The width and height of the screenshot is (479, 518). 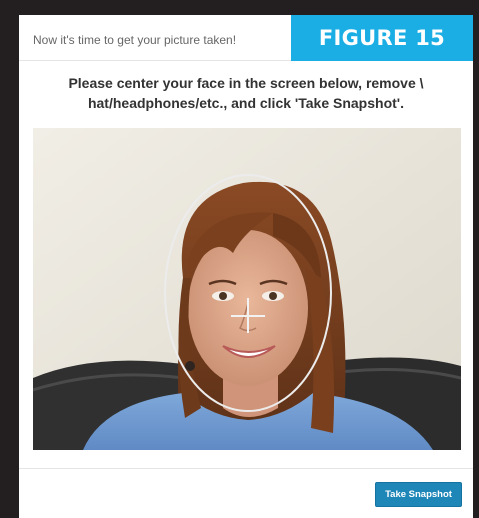 What do you see at coordinates (246, 468) in the screenshot?
I see `footer-divider` at bounding box center [246, 468].